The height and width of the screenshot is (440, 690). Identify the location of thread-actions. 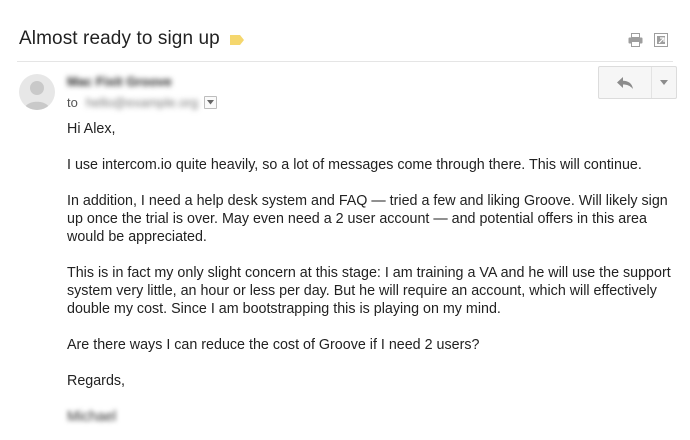
(648, 40).